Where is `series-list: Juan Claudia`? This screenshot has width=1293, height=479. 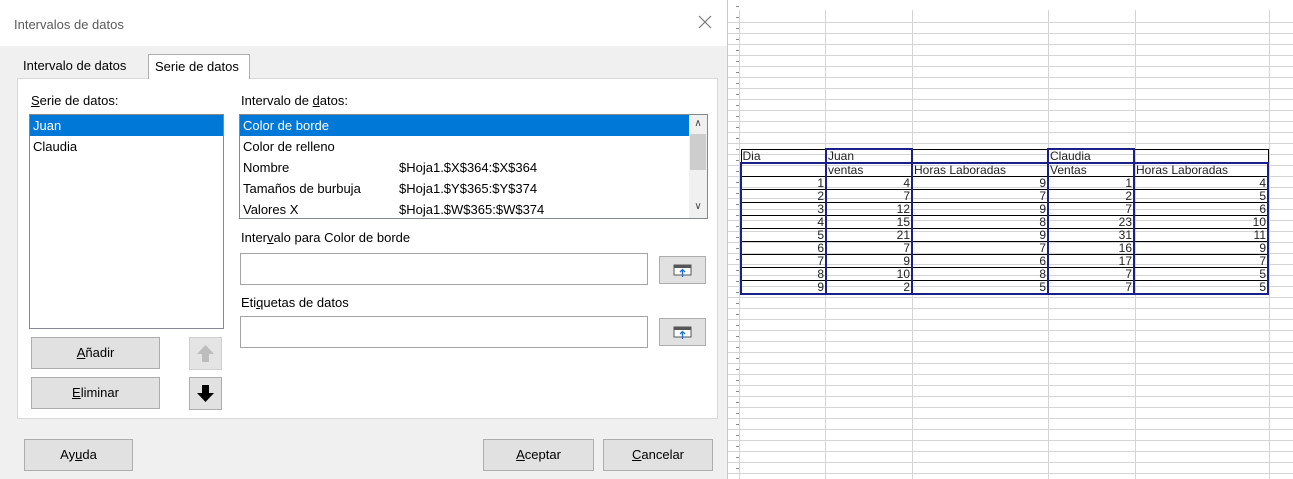
series-list: Juan Claudia is located at coordinates (126, 221).